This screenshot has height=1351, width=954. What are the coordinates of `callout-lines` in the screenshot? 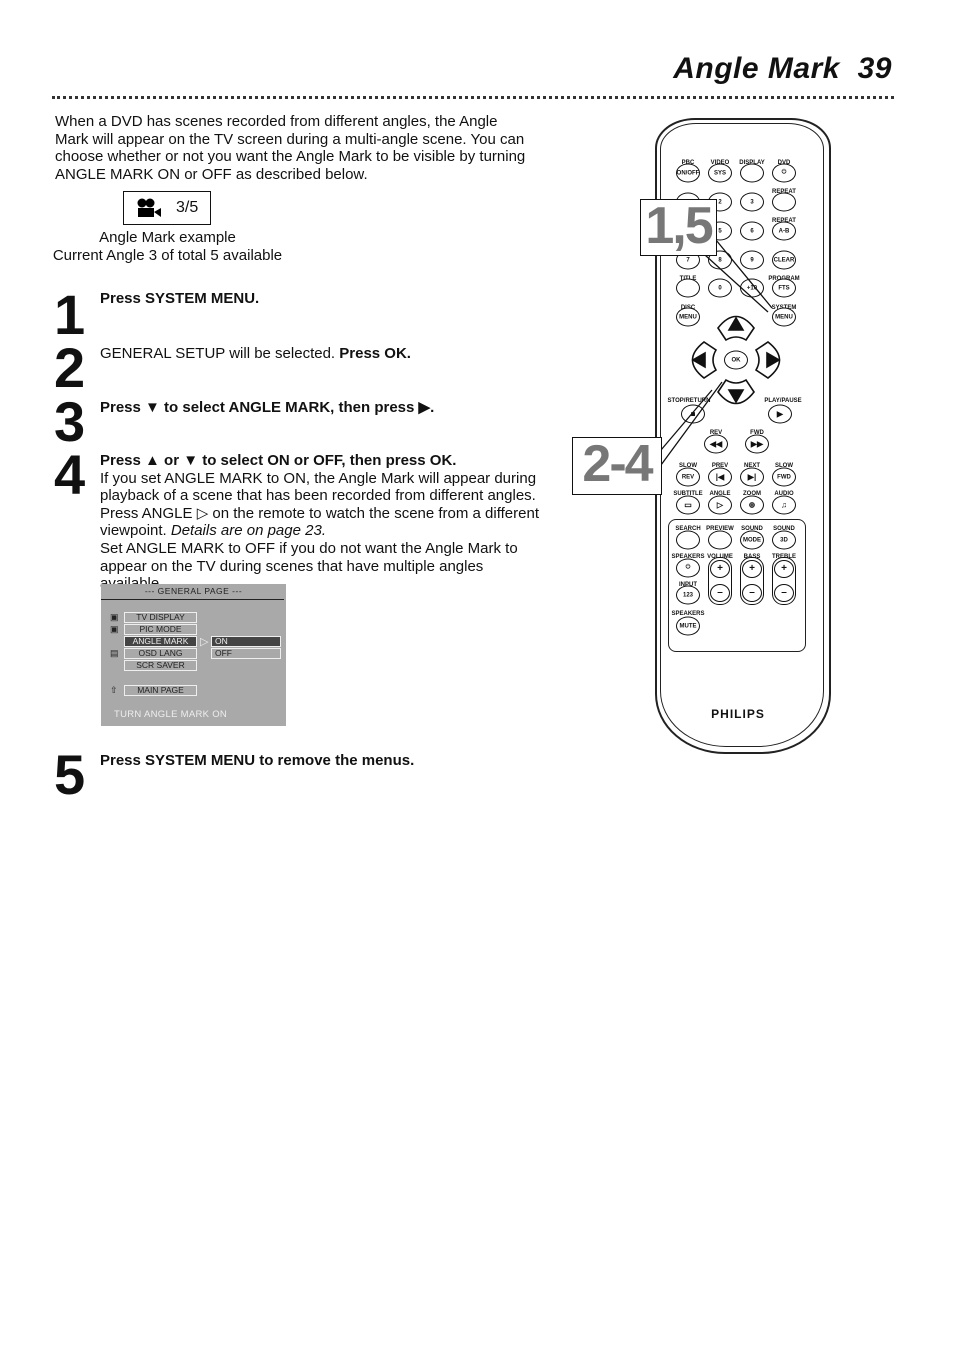 It's located at (720, 352).